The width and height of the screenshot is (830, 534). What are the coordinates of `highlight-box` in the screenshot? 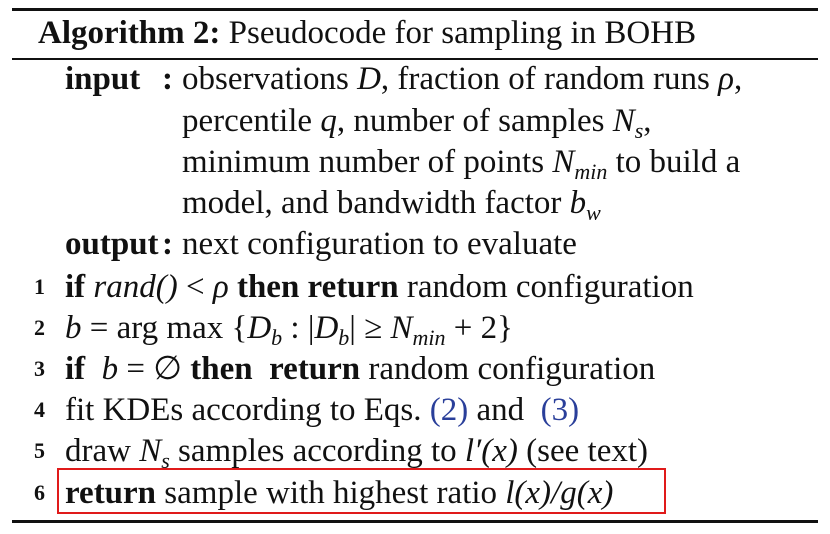 It's located at (361, 491).